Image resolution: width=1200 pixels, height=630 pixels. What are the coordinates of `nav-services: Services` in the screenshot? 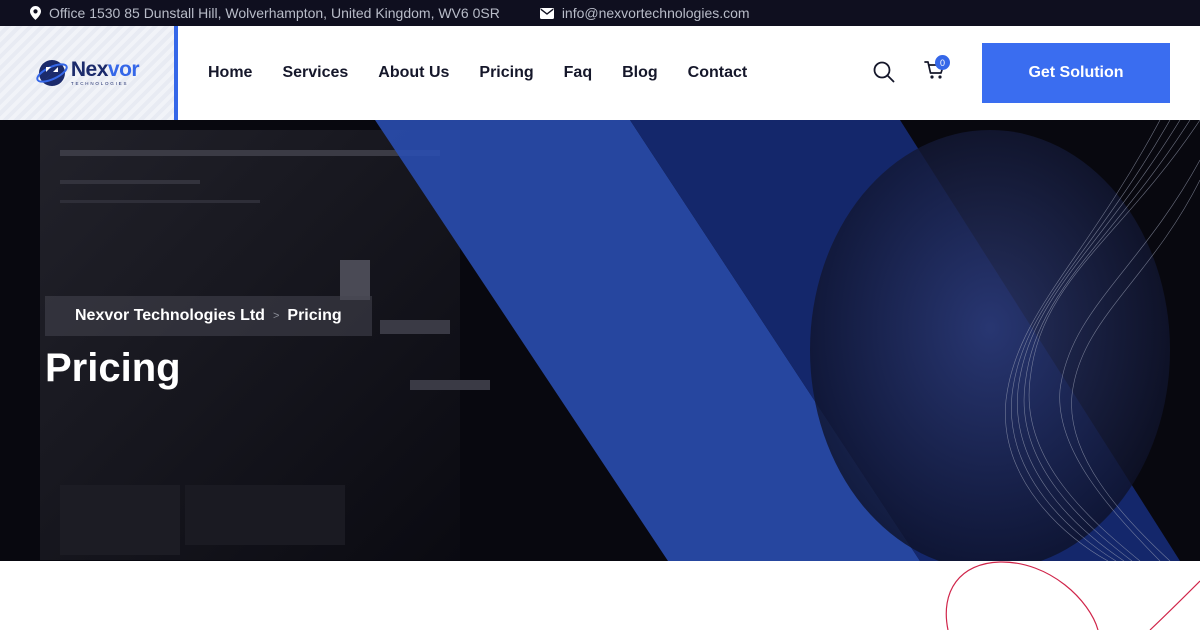 It's located at (315, 73).